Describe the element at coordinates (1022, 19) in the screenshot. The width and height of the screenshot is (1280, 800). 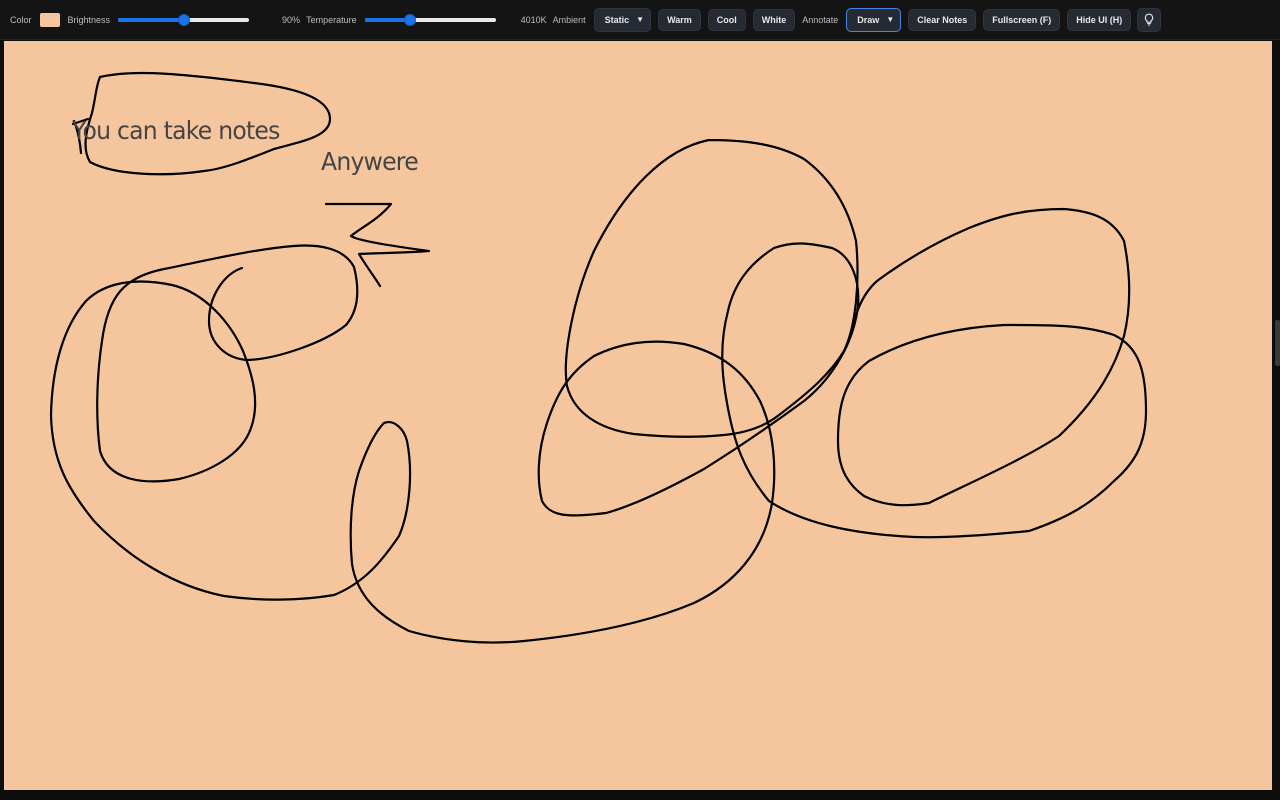
I see `fullscreen-button: Fullscreen (F)` at that location.